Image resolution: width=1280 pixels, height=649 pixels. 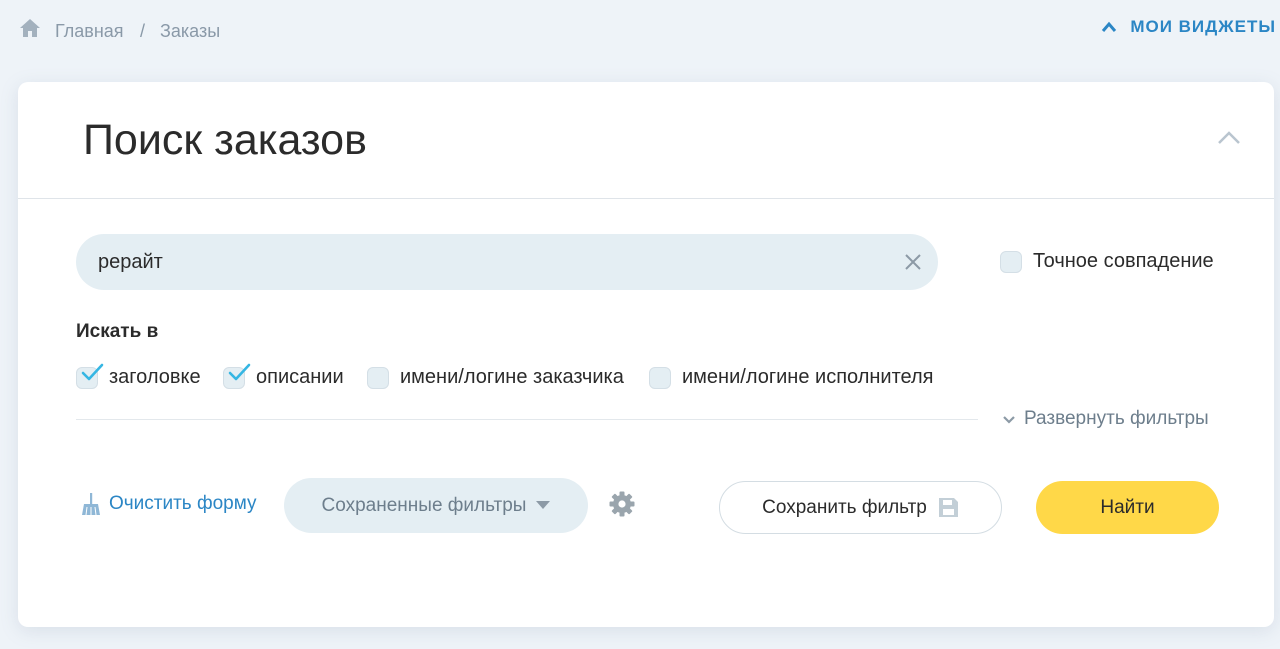 What do you see at coordinates (30, 28) in the screenshot?
I see `home-icon` at bounding box center [30, 28].